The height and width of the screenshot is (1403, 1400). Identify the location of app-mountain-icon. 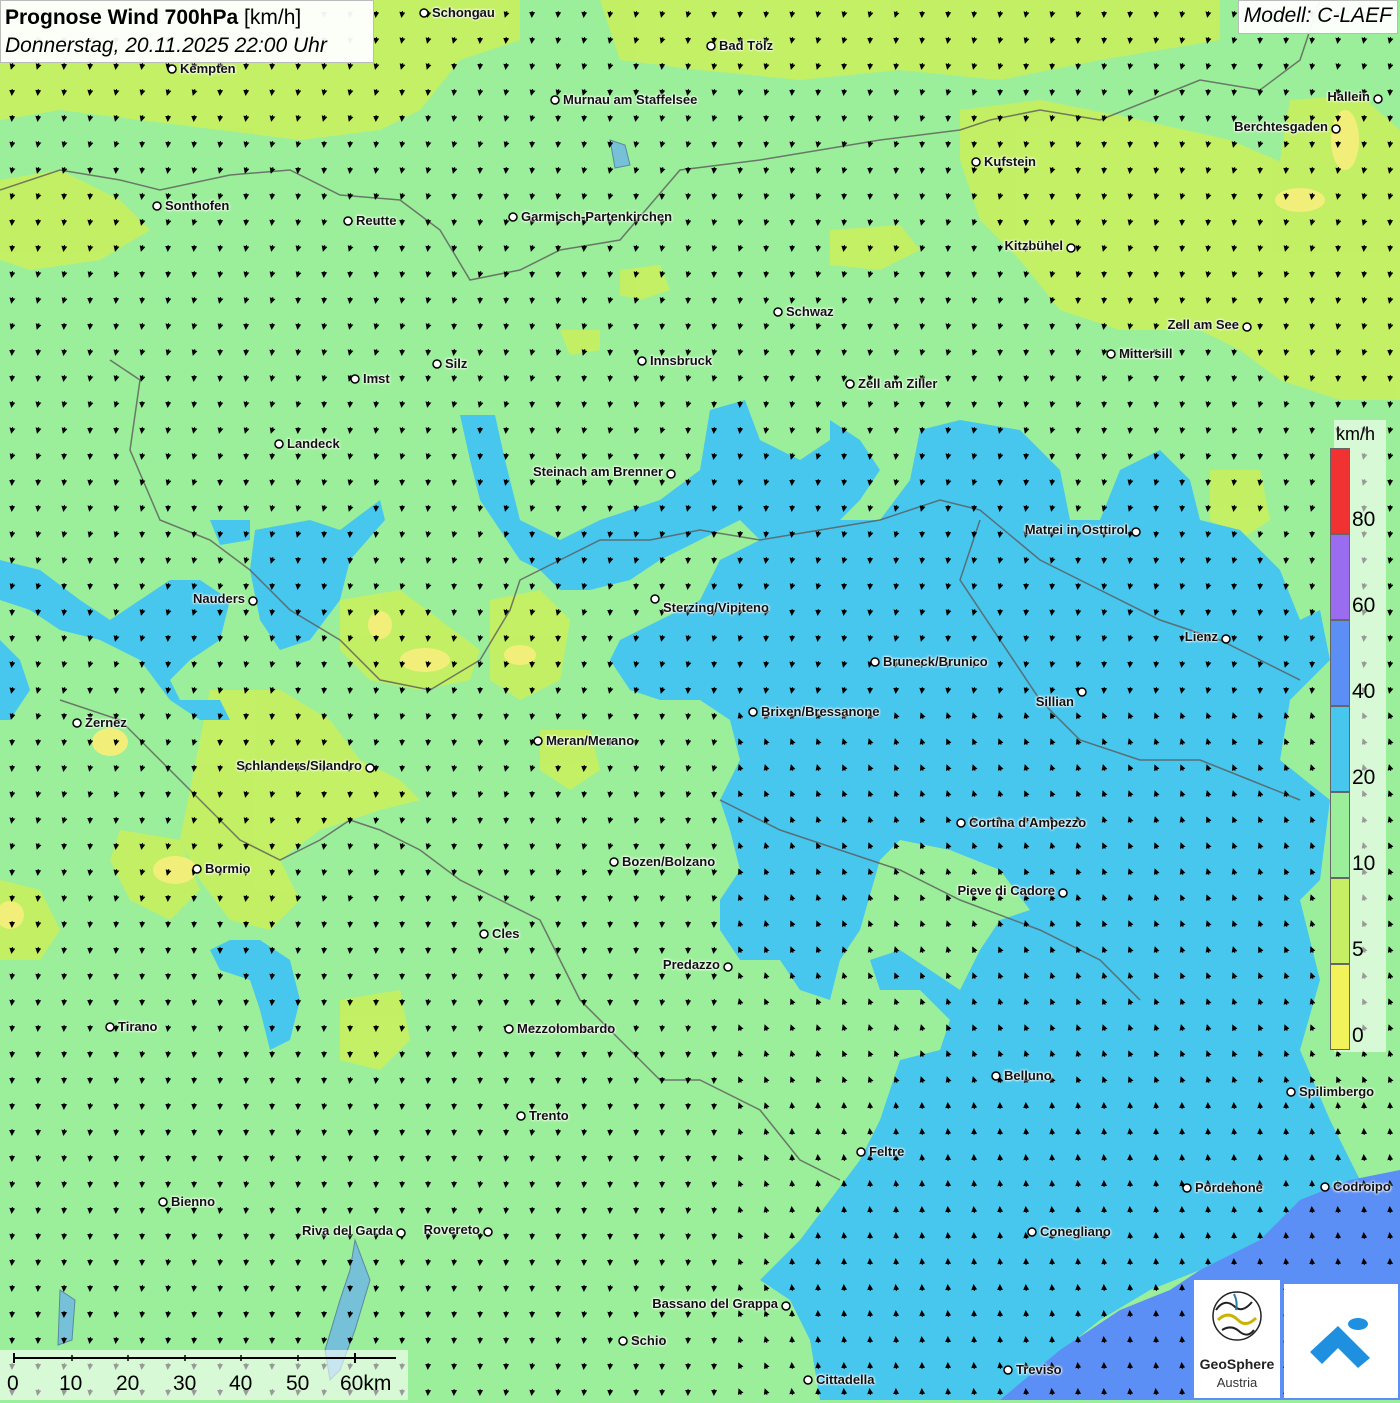
(1341, 1341).